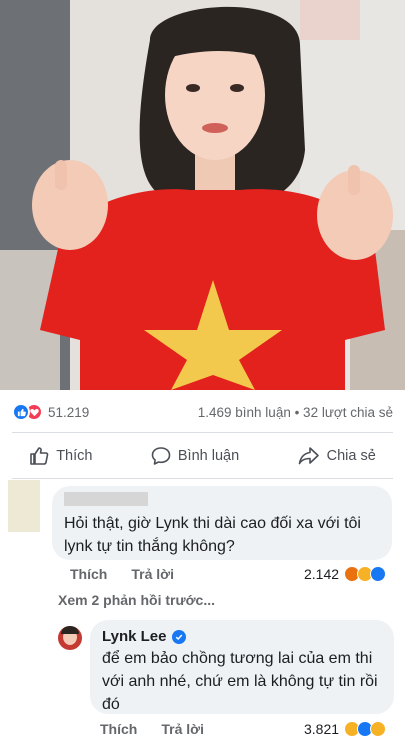  I want to click on post-action-bar: Thích Bình luận Chia sẻ, so click(202, 456).